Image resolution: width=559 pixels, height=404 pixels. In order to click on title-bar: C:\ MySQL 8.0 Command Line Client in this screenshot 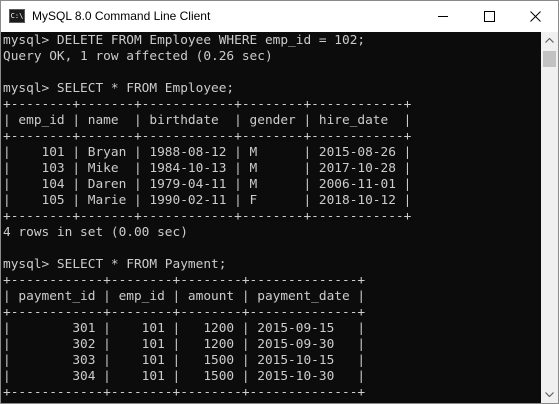, I will do `click(279, 16)`.